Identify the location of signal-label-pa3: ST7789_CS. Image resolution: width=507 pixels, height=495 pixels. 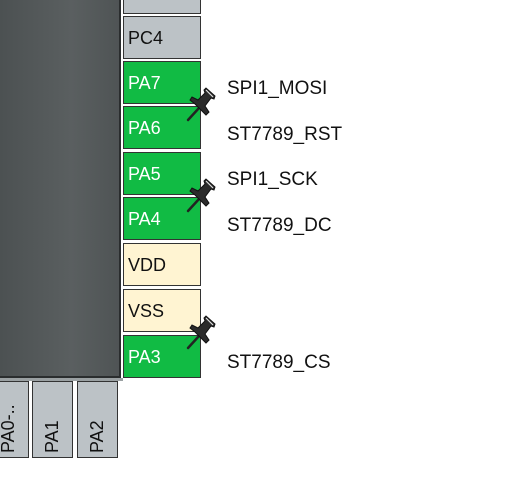
(279, 362).